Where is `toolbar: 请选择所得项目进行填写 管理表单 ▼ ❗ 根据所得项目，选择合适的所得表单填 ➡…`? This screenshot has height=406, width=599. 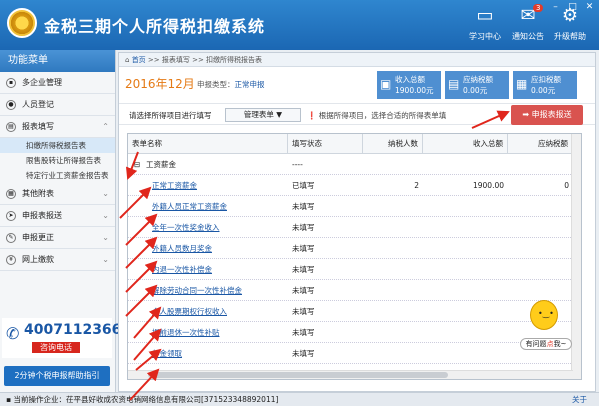 toolbar: 请选择所得项目进行填写 管理表单 ▼ ❗ 根据所得项目，选择合适的所得表单填 ➡… is located at coordinates (357, 114).